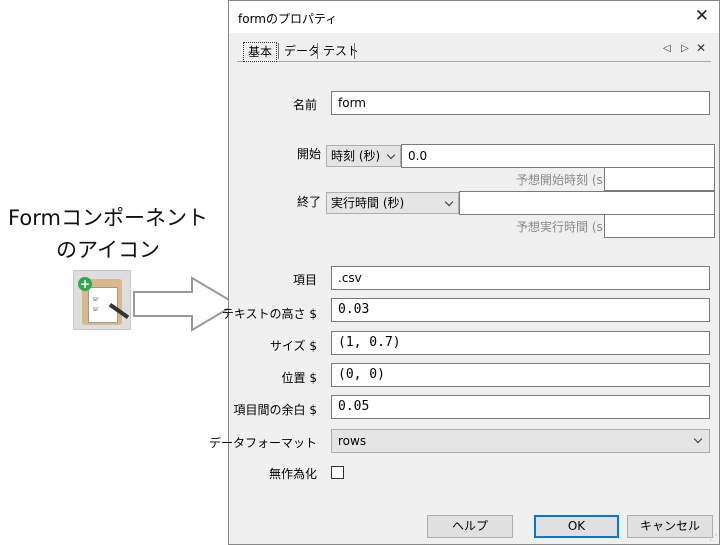  I want to click on start-type-select: 時刻 (秒), so click(363, 156).